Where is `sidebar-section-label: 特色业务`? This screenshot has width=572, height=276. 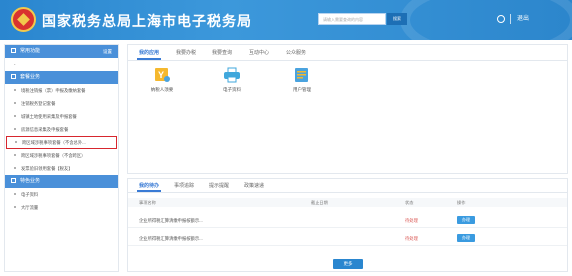
sidebar-section-label: 特色业务 is located at coordinates (30, 181).